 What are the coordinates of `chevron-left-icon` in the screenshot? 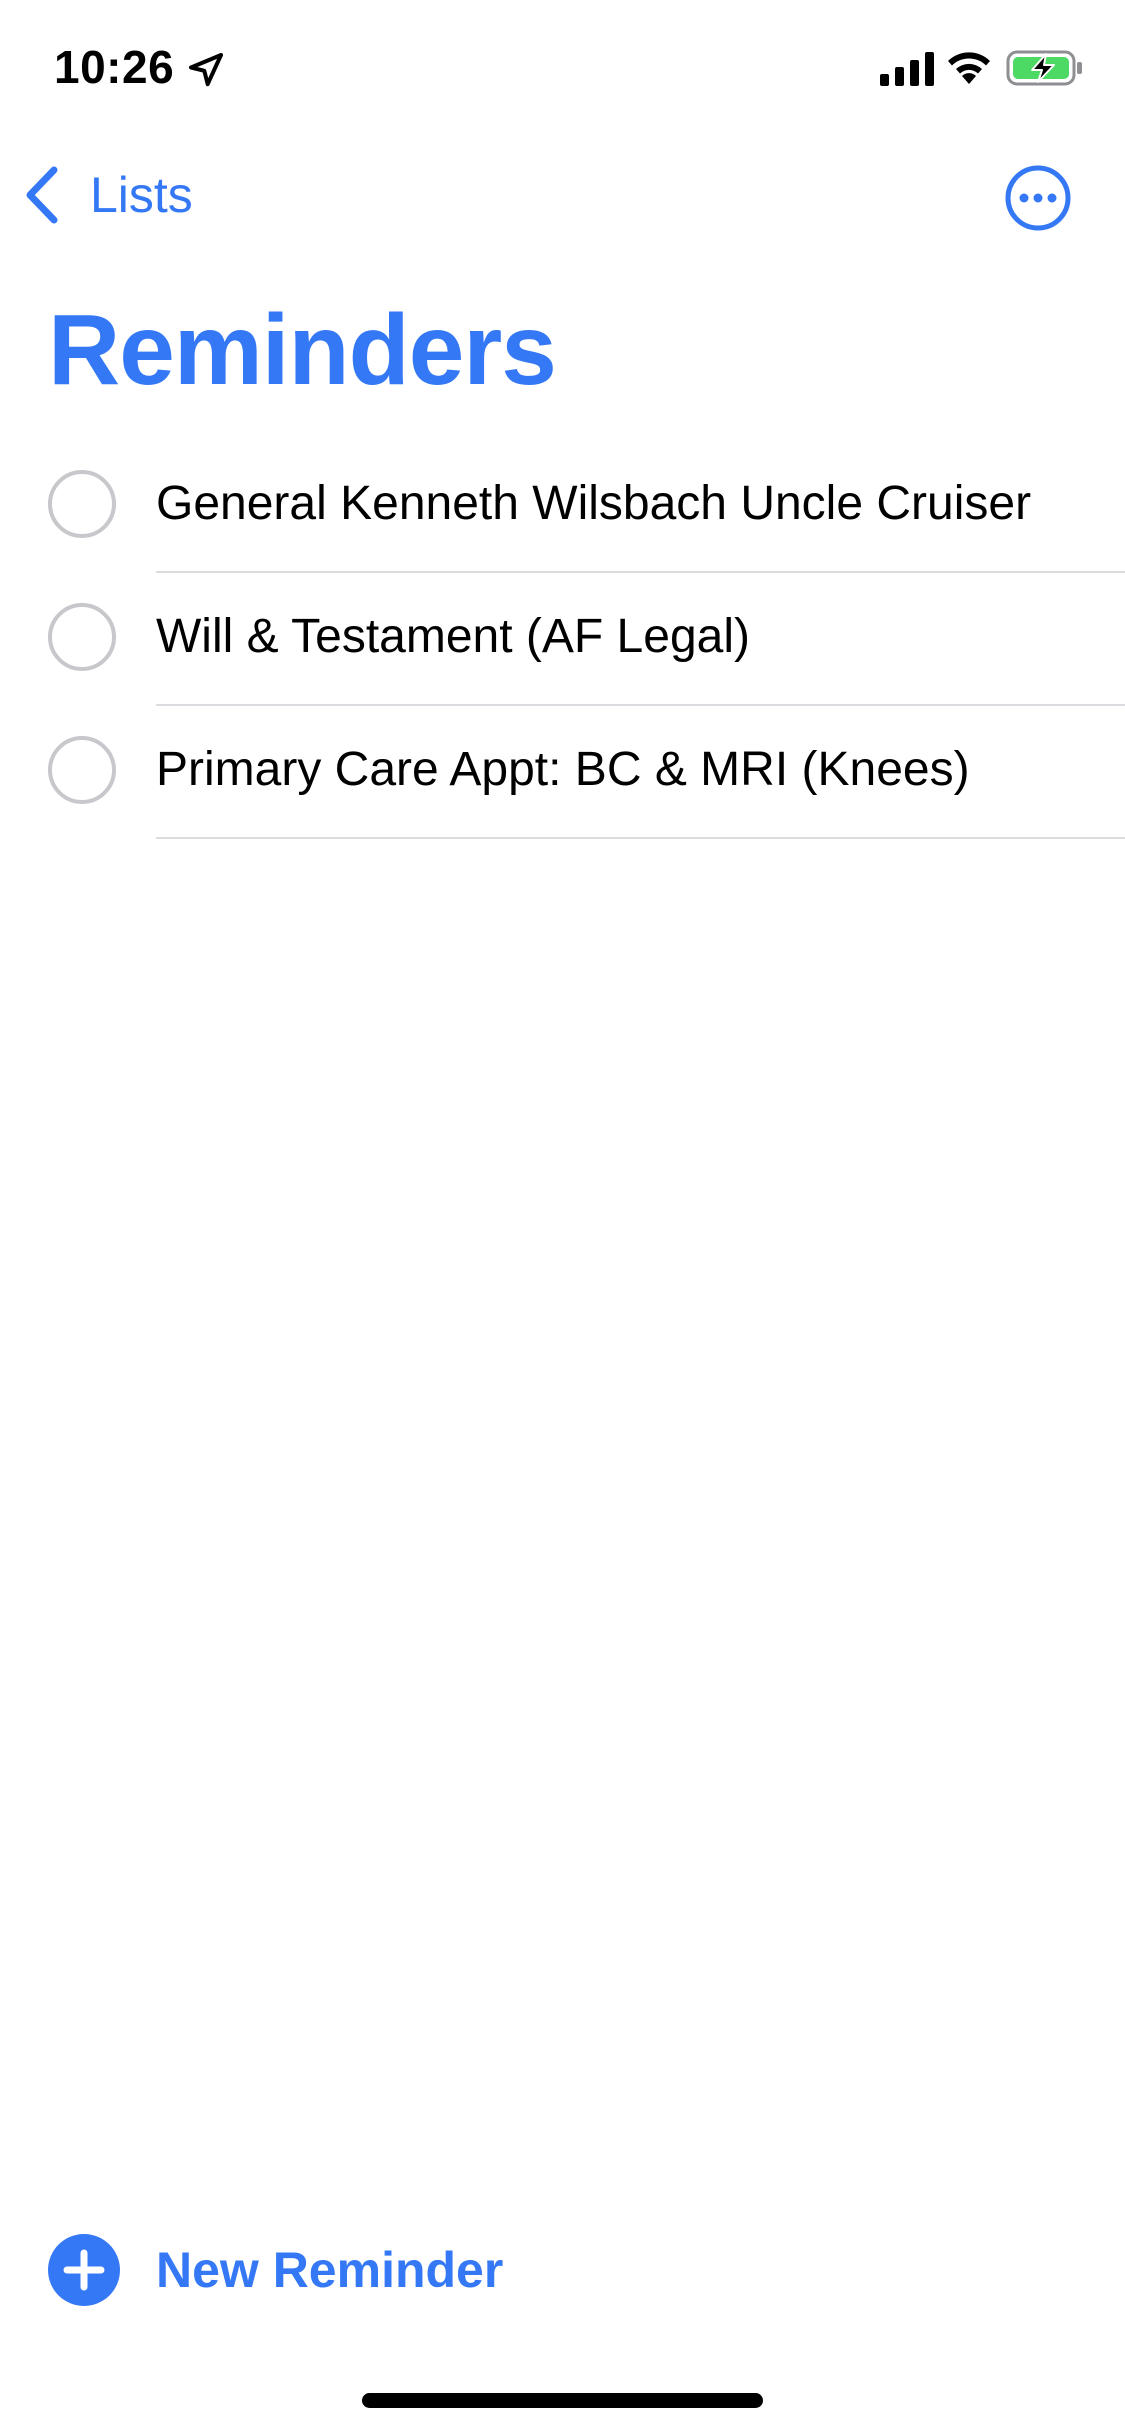 It's located at (42, 195).